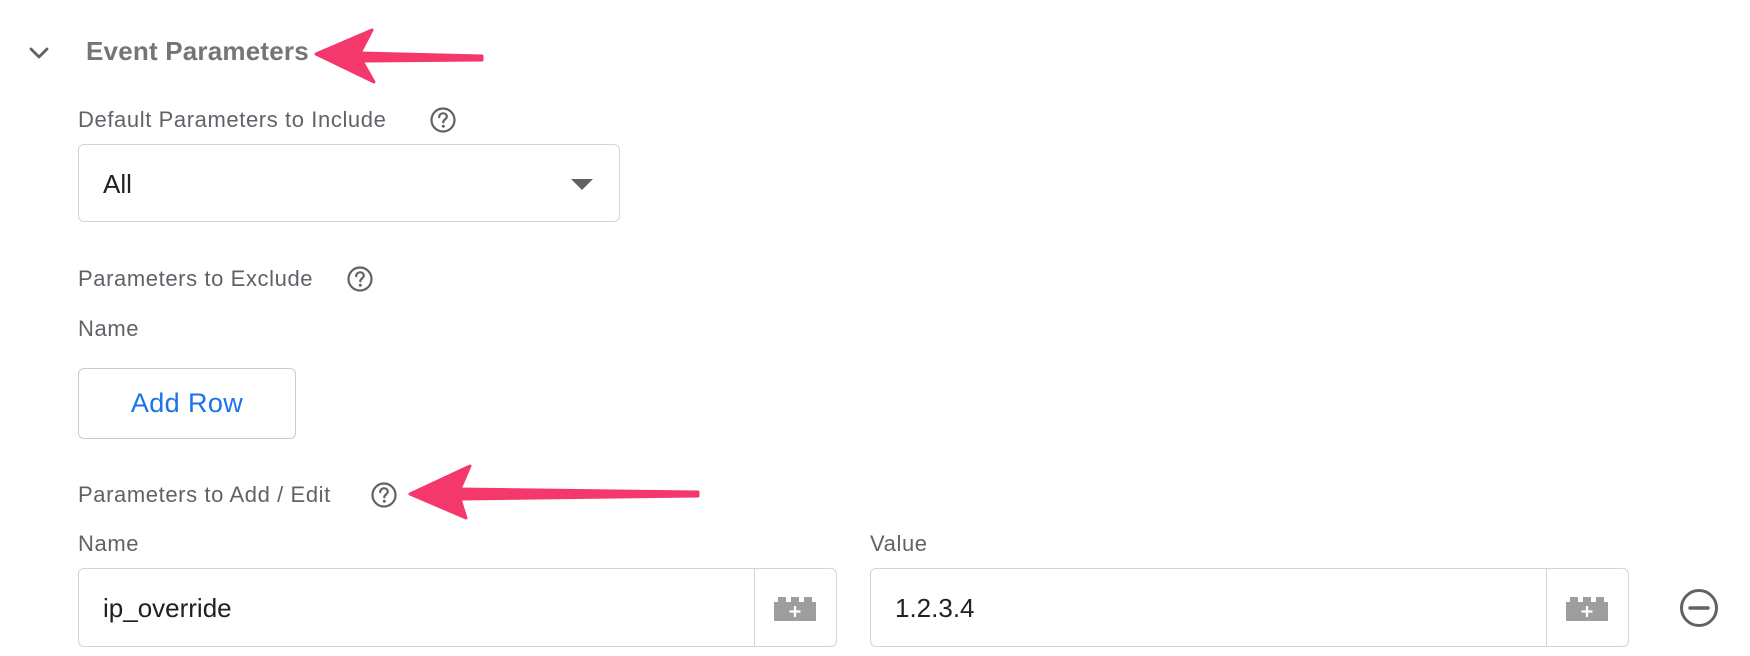  I want to click on param-value-field: 1.2.3.4, so click(1249, 607).